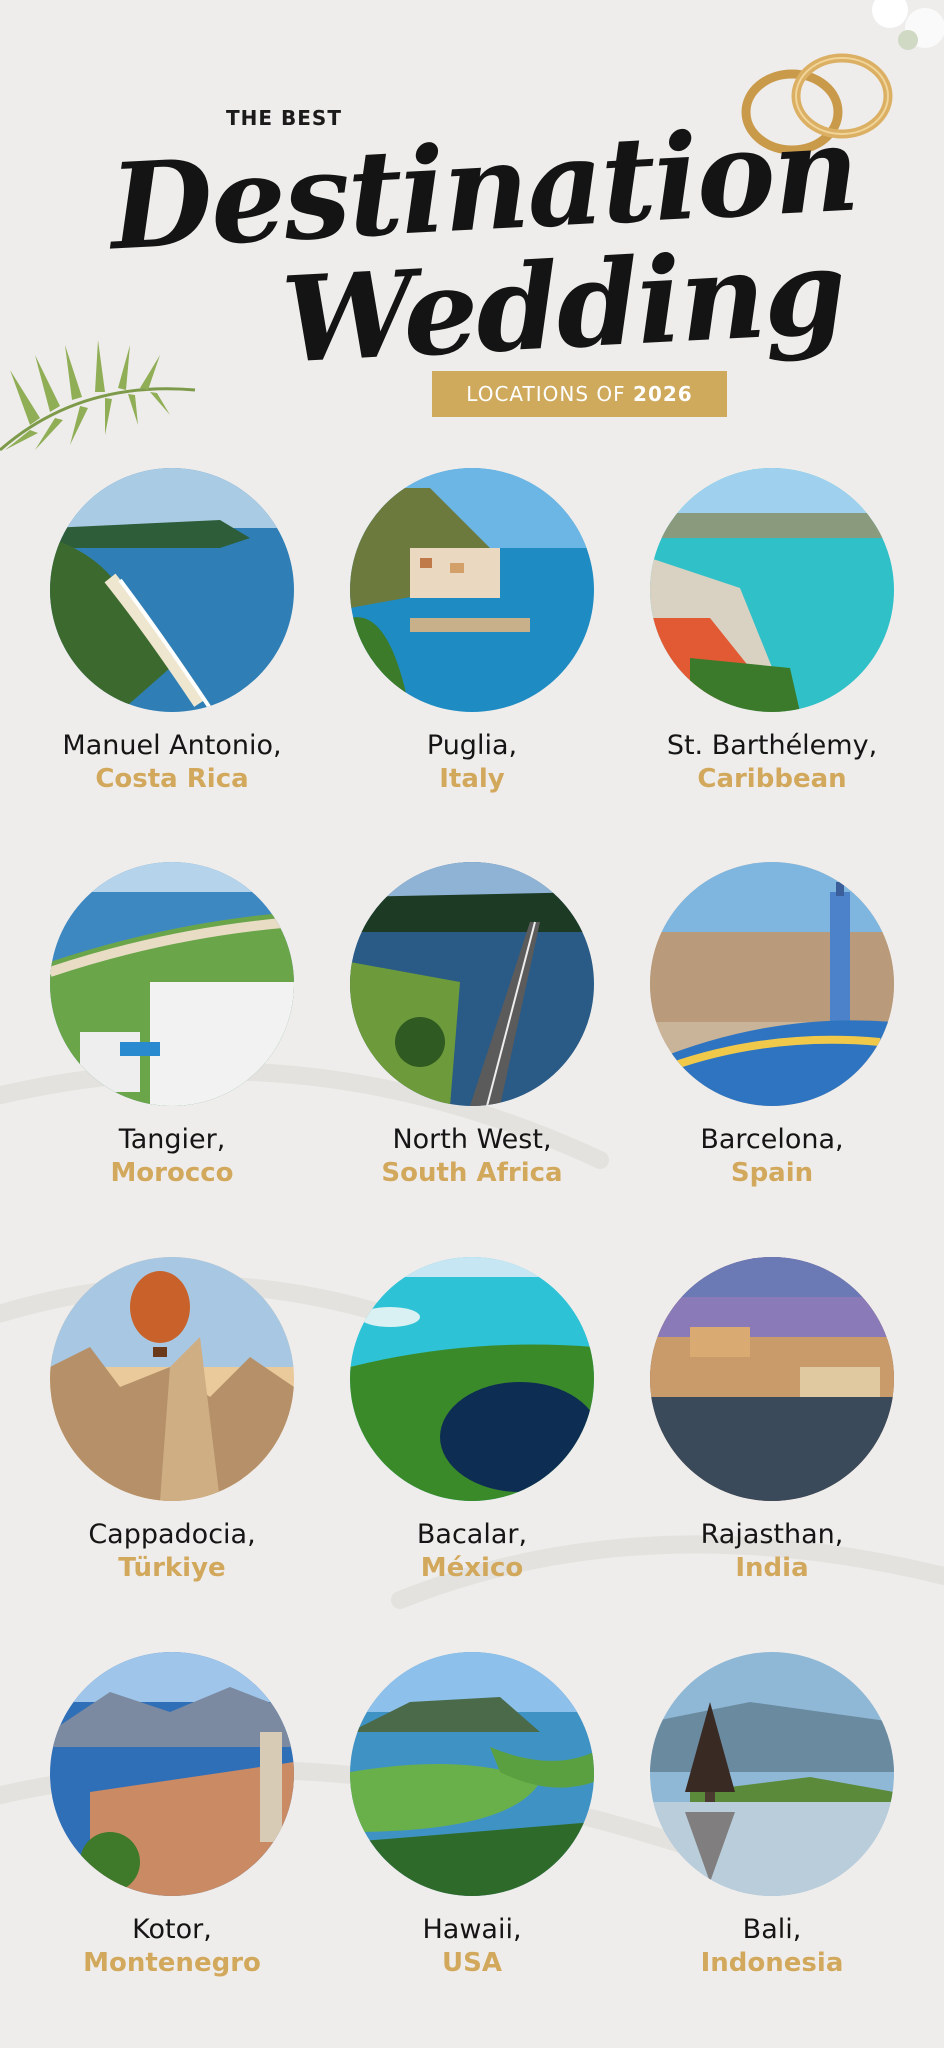 The width and height of the screenshot is (944, 2048). I want to click on destination-place: Rajasthan,, so click(772, 1534).